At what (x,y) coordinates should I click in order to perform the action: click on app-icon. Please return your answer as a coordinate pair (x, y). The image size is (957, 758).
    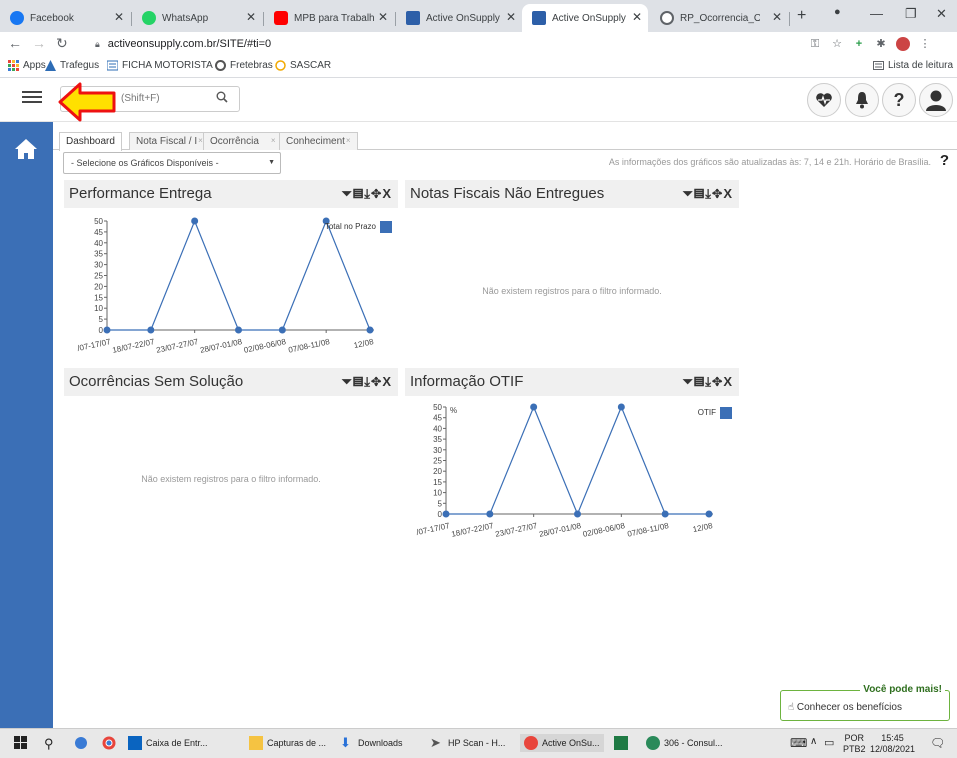
    Looking at the image, I should click on (653, 743).